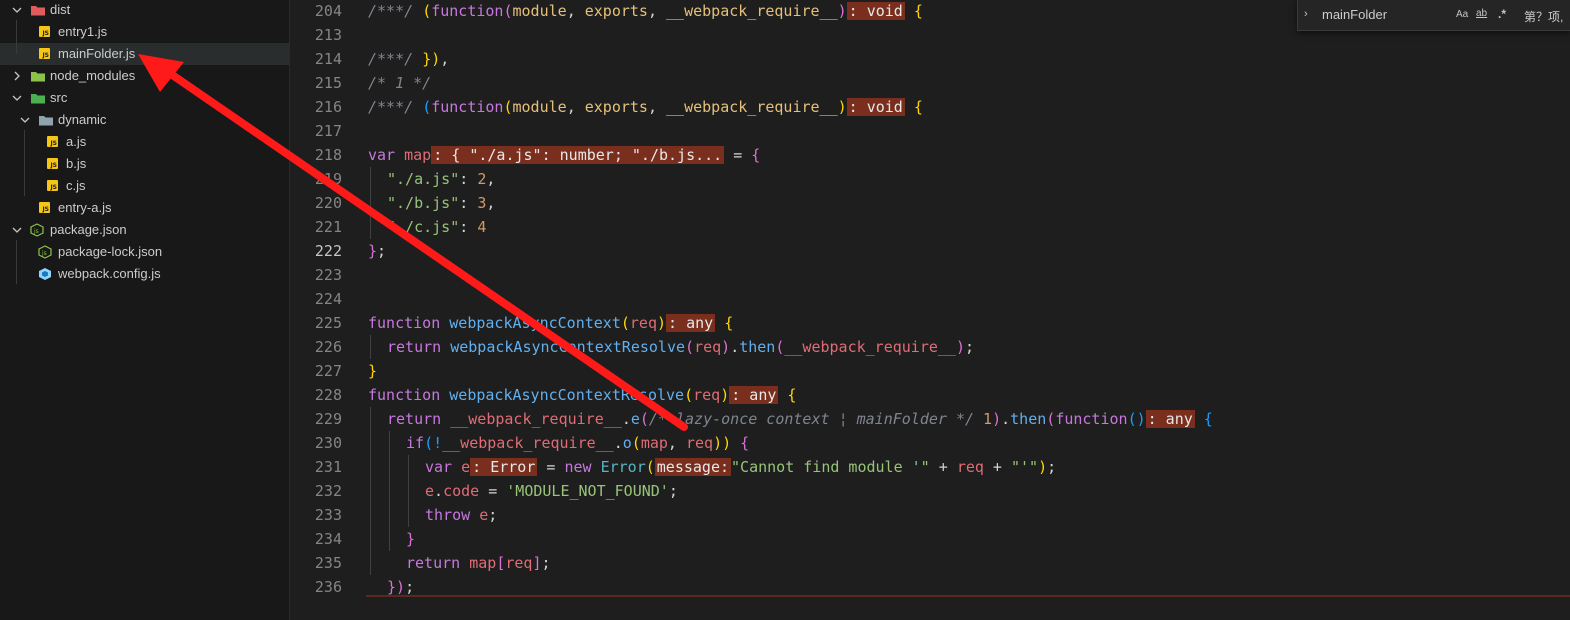 The width and height of the screenshot is (1570, 620). Describe the element at coordinates (616, 107) in the screenshot. I see `code-token: exports` at that location.